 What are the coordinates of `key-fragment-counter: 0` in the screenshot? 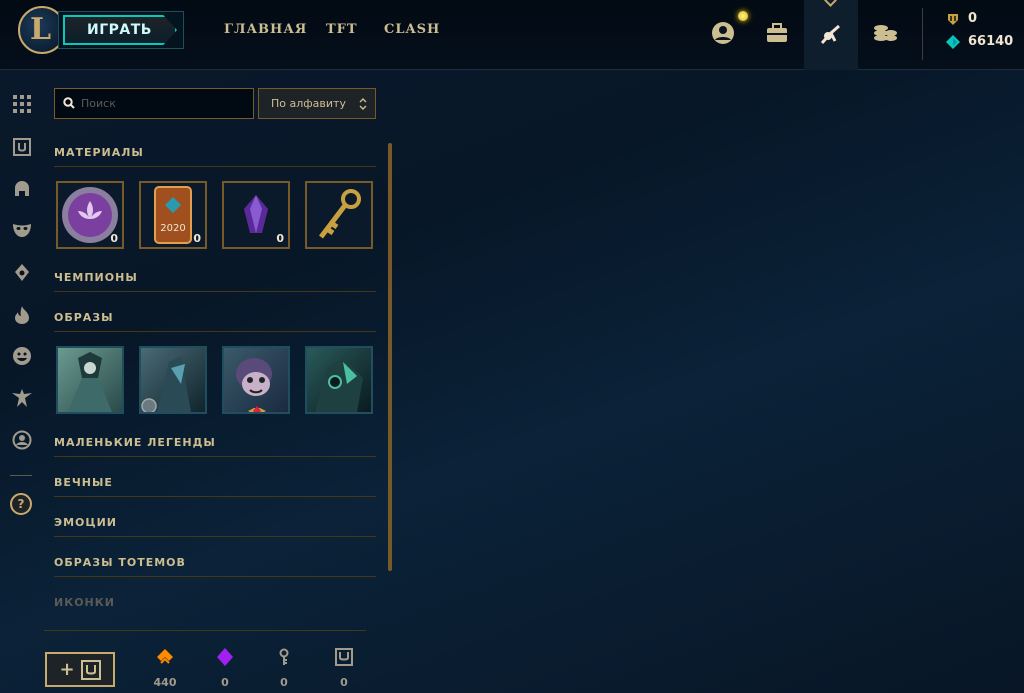 It's located at (284, 668).